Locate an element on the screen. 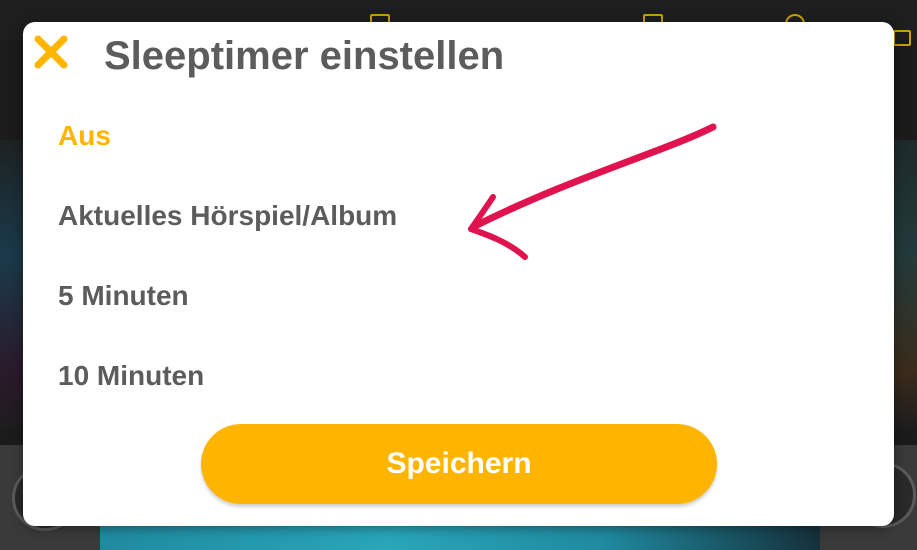 This screenshot has height=550, width=917. background-battery-icon is located at coordinates (902, 38).